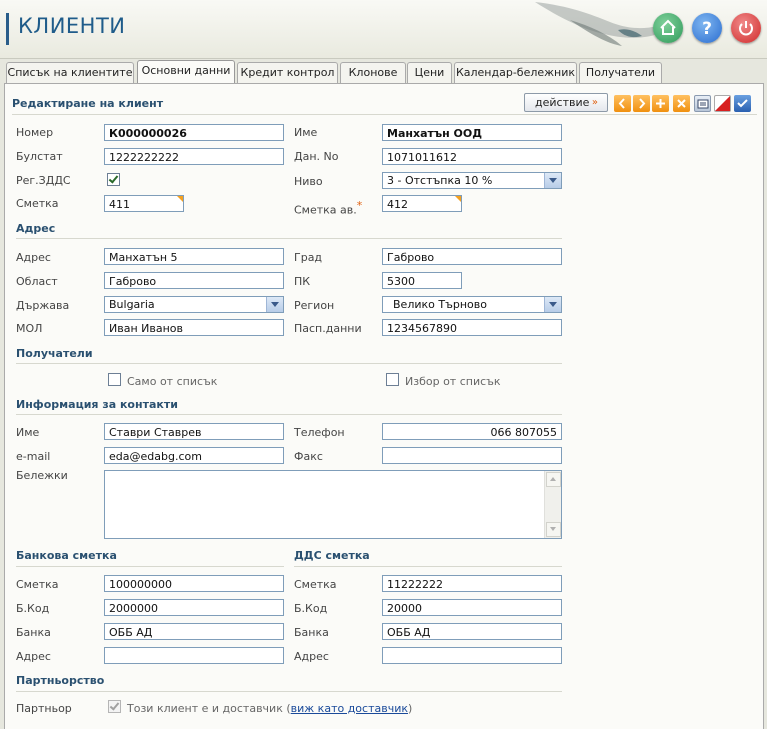 The image size is (767, 729). I want to click on prev-button, so click(622, 103).